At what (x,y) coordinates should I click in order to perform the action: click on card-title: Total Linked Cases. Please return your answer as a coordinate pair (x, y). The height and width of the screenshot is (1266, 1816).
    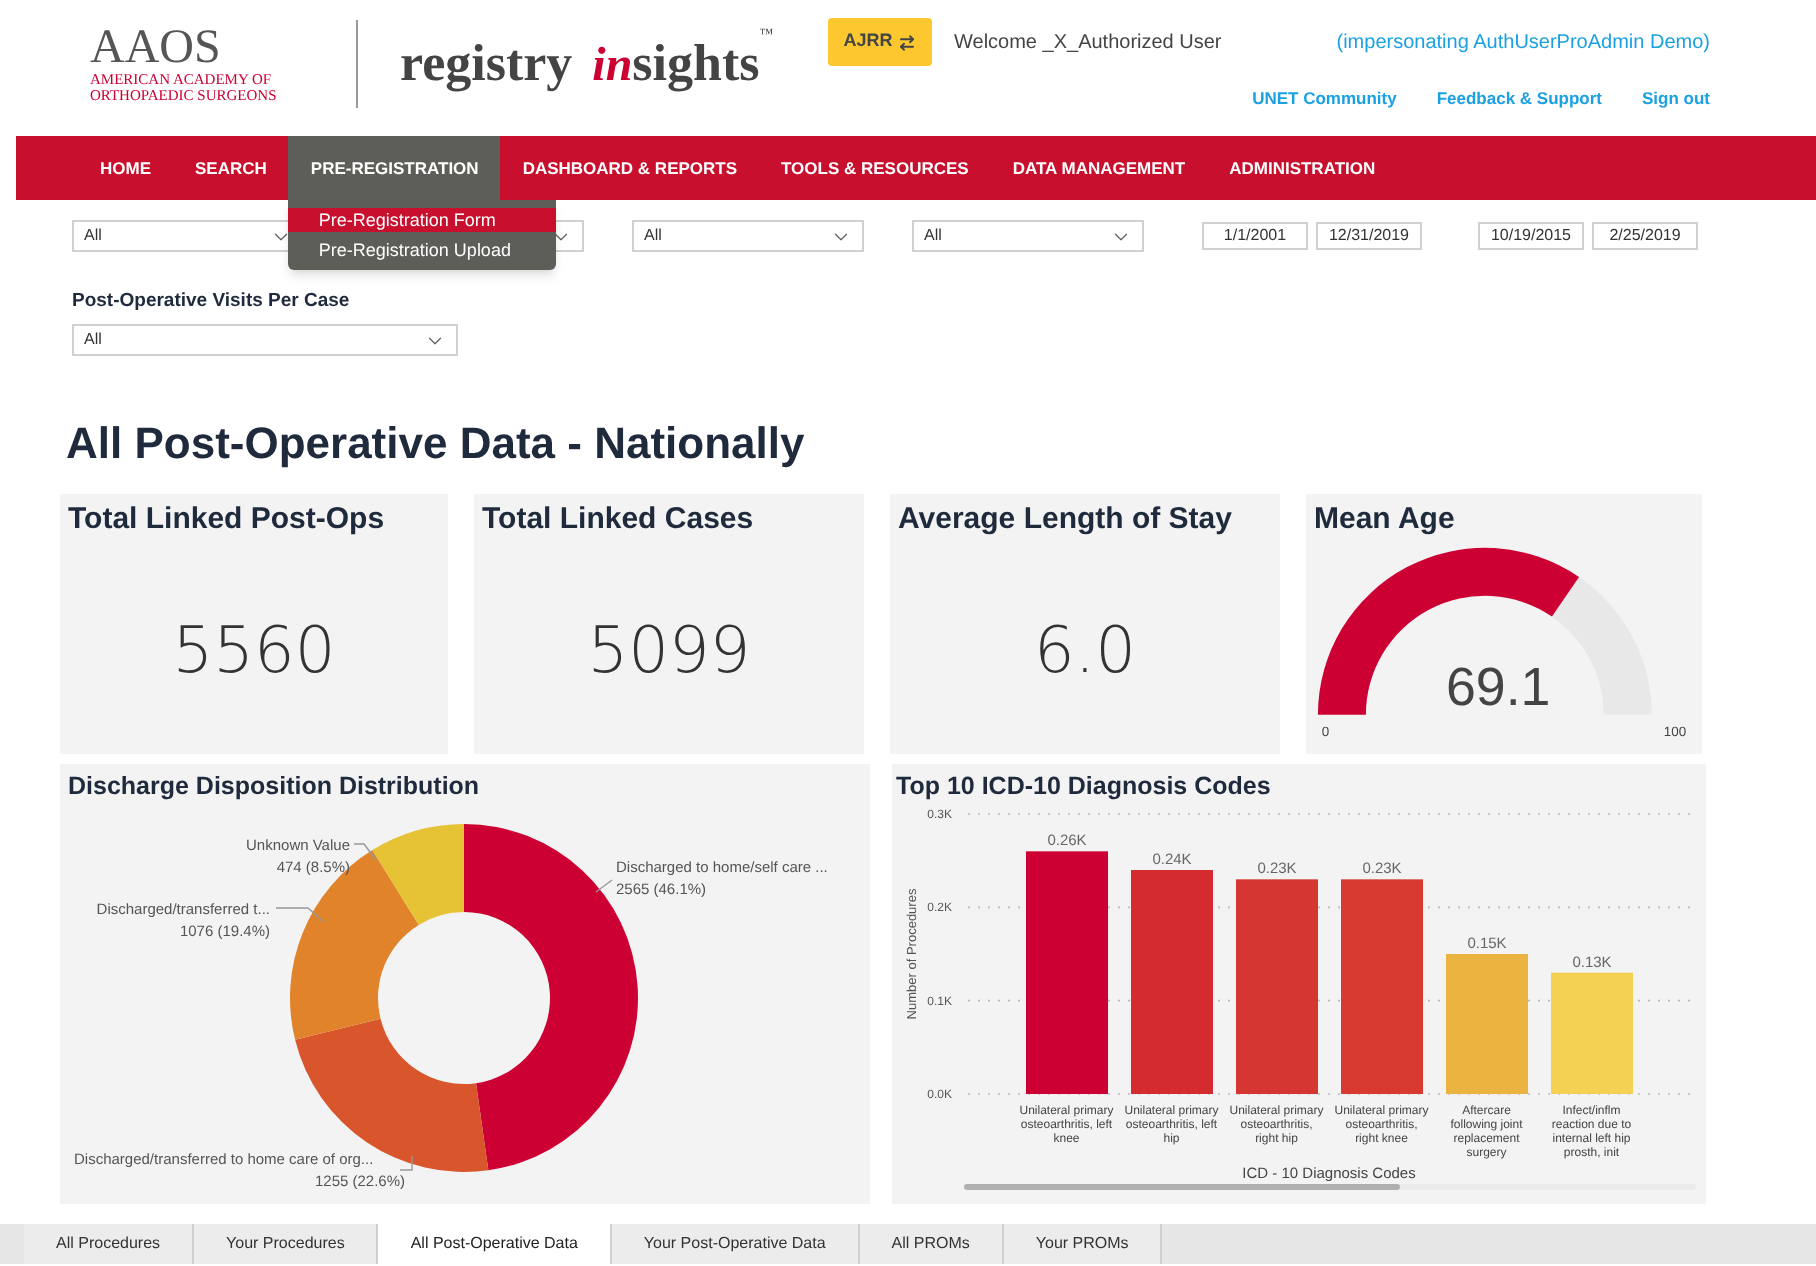
    Looking at the image, I should click on (618, 520).